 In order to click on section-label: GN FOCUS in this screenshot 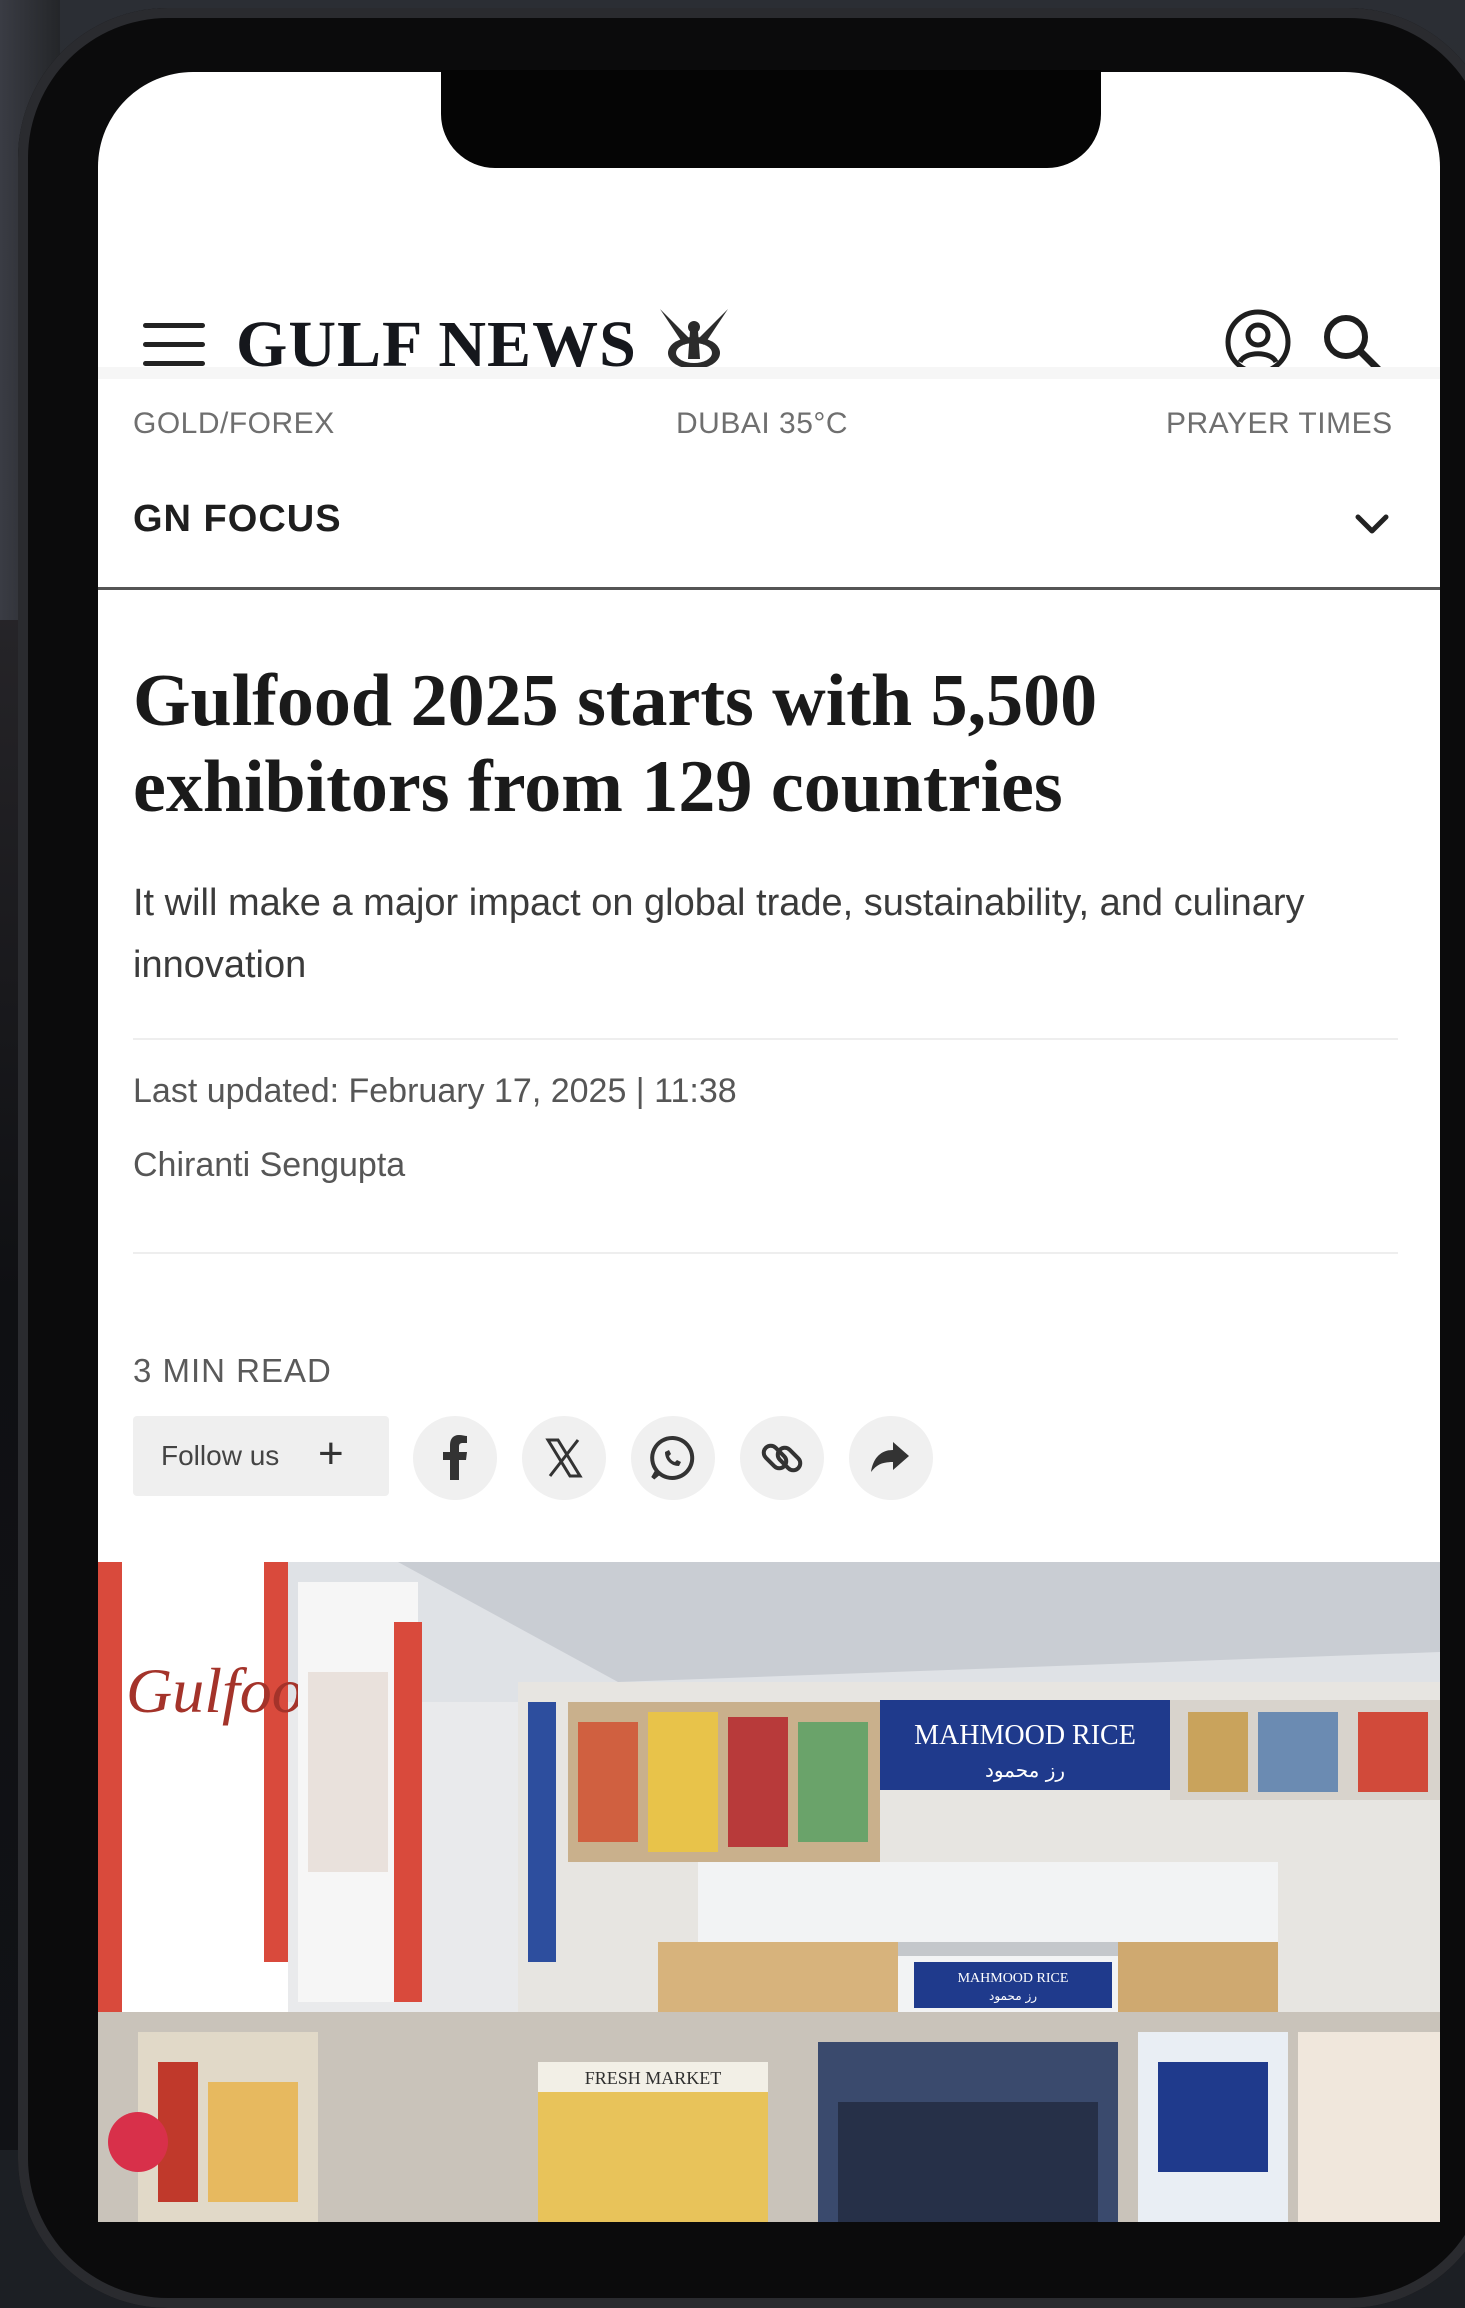, I will do `click(237, 519)`.